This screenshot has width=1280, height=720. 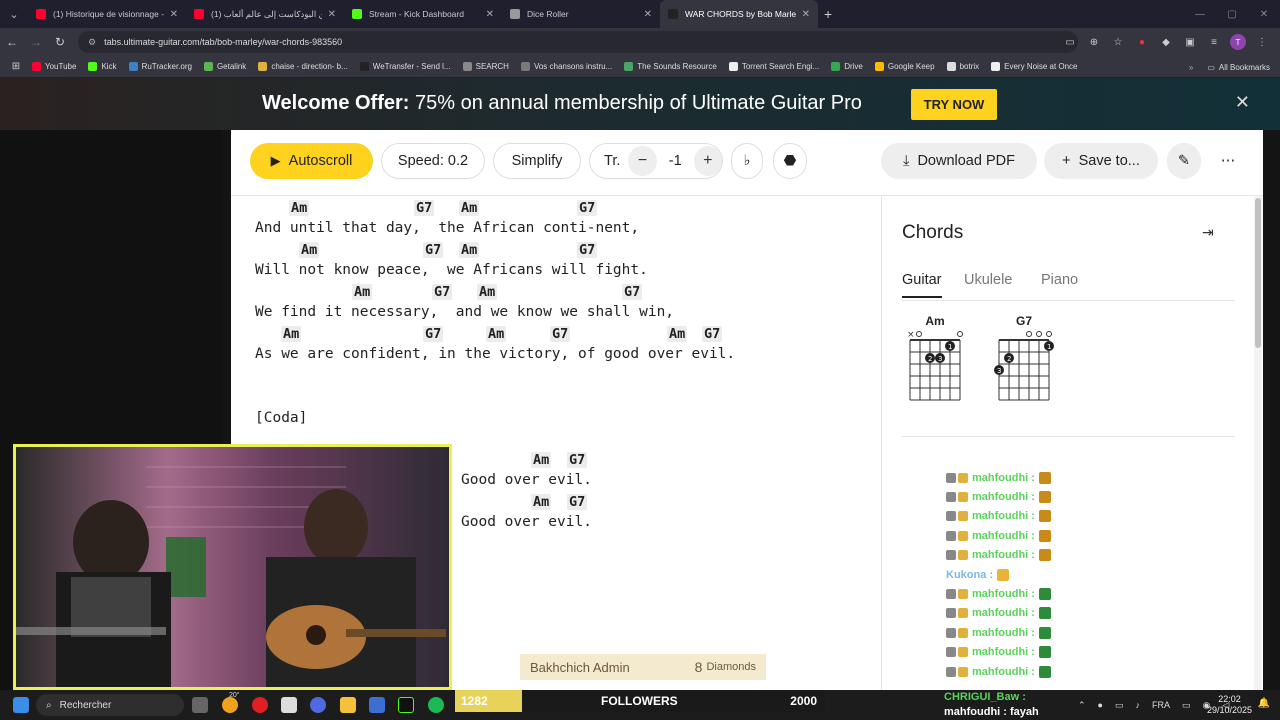 I want to click on browser-tab: (1) Historique de visionnage - Y ✕, so click(x=107, y=14).